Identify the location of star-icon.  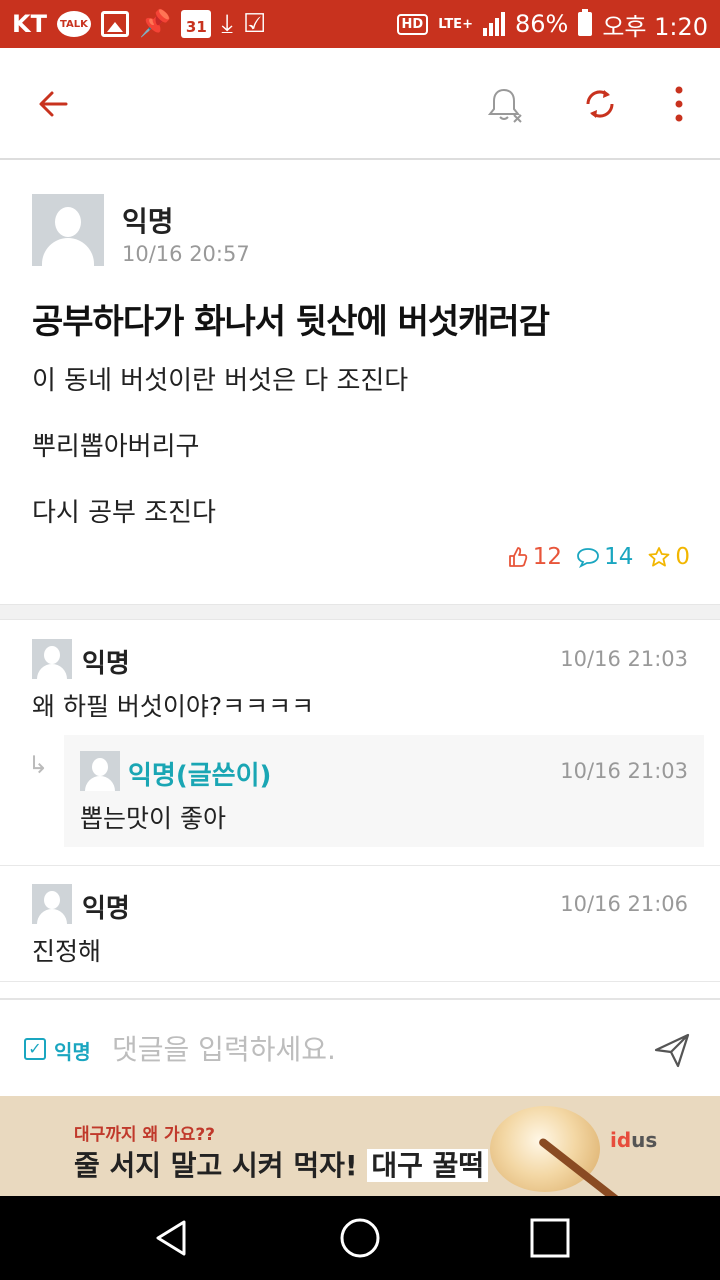
(659, 557).